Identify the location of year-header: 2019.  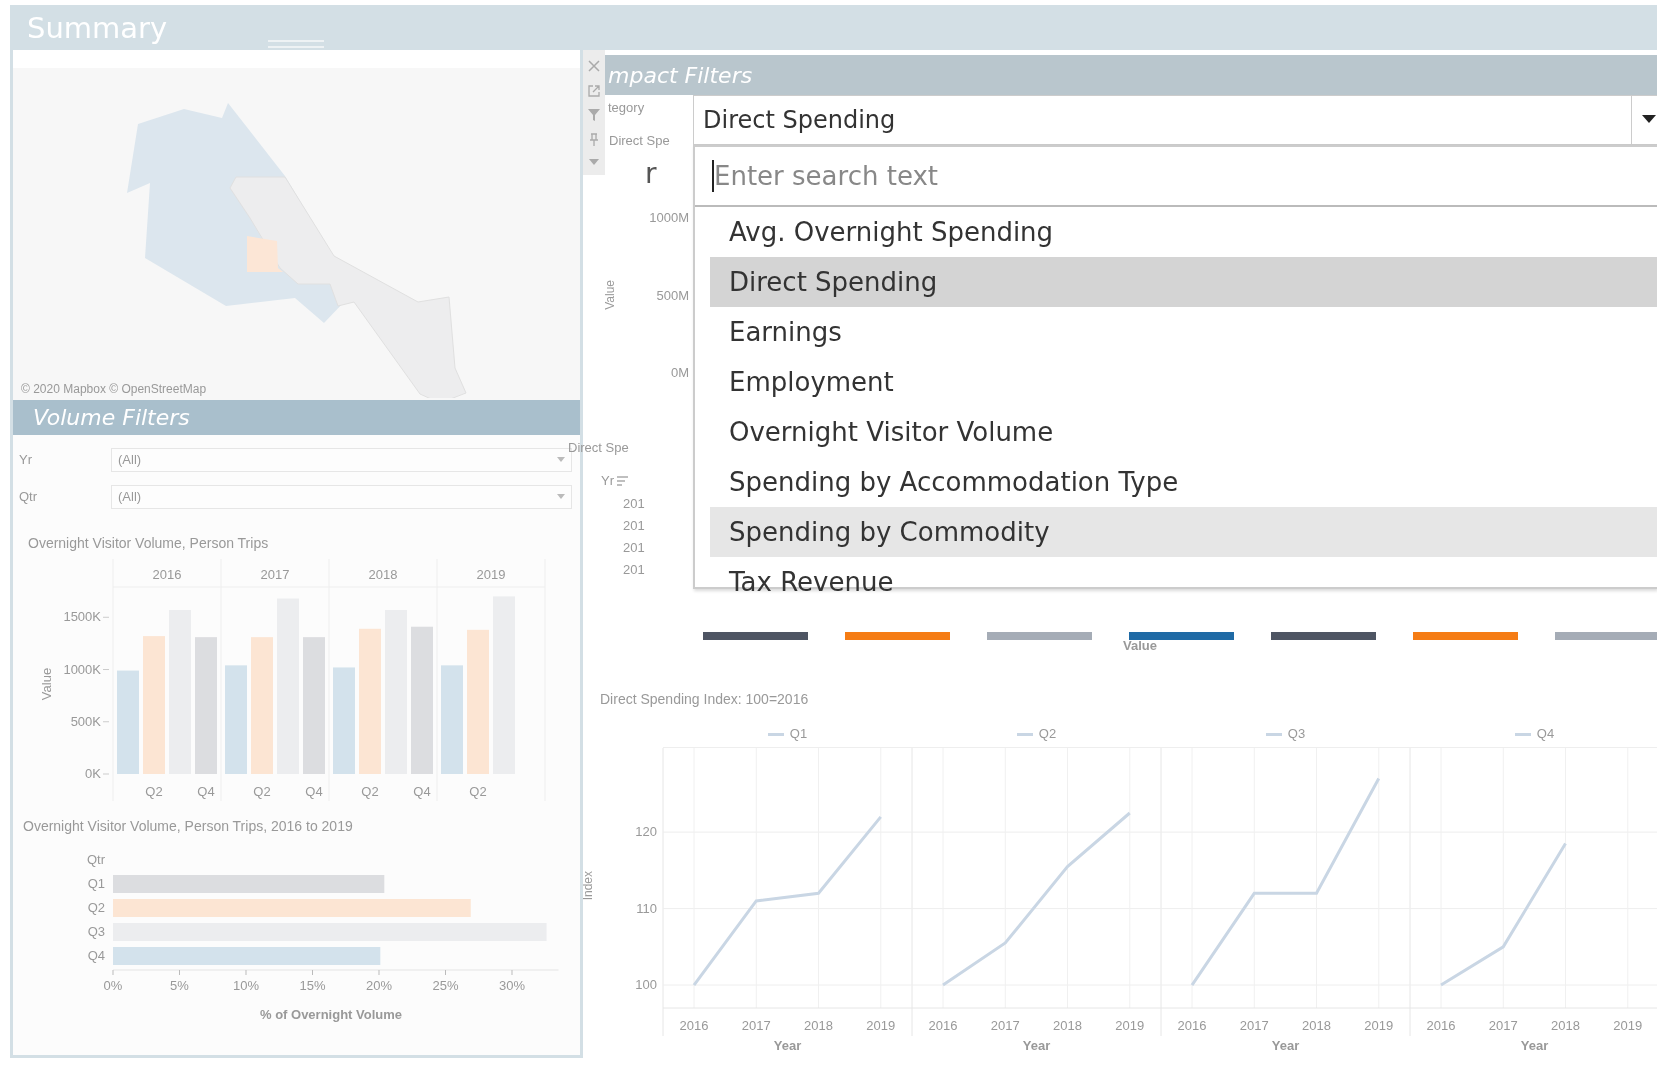
(491, 574).